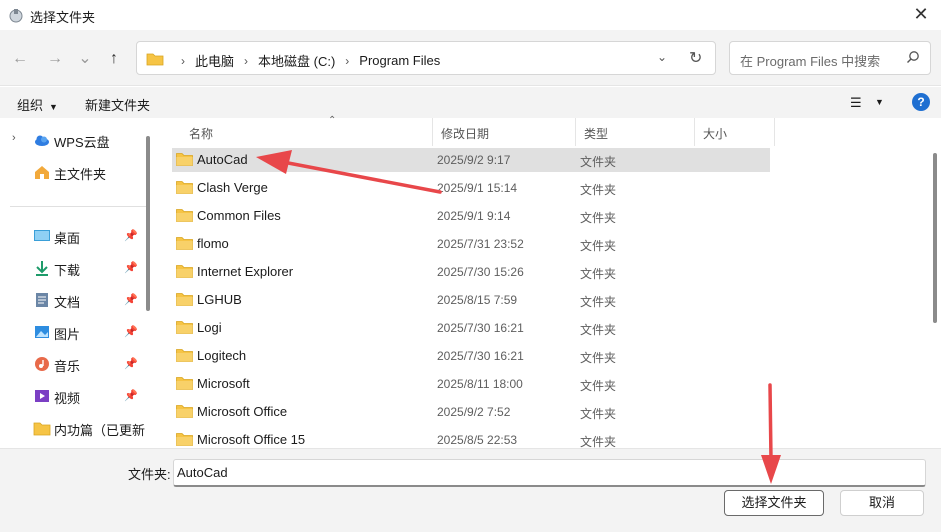 This screenshot has width=941, height=532. I want to click on file-modified: 2025/7/30 15:26, so click(480, 272).